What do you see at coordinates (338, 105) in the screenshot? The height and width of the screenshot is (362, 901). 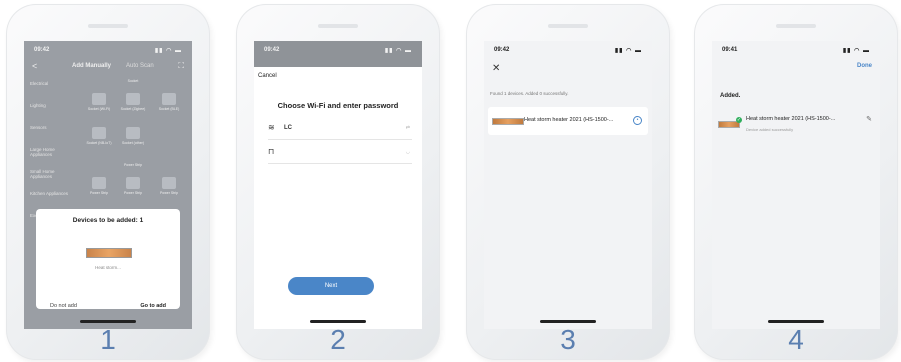 I see `wifi-page-title: Choose Wi-Fi and enter password` at bounding box center [338, 105].